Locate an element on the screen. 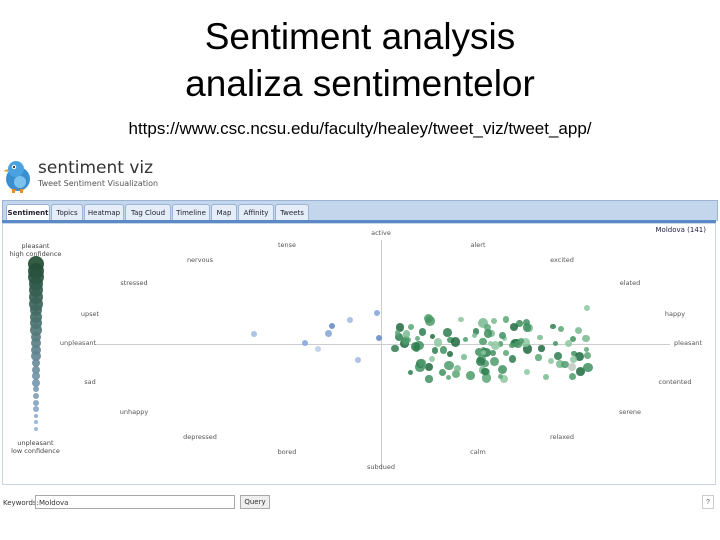 The width and height of the screenshot is (720, 540). emotion-relaxed: relaxed is located at coordinates (562, 437).